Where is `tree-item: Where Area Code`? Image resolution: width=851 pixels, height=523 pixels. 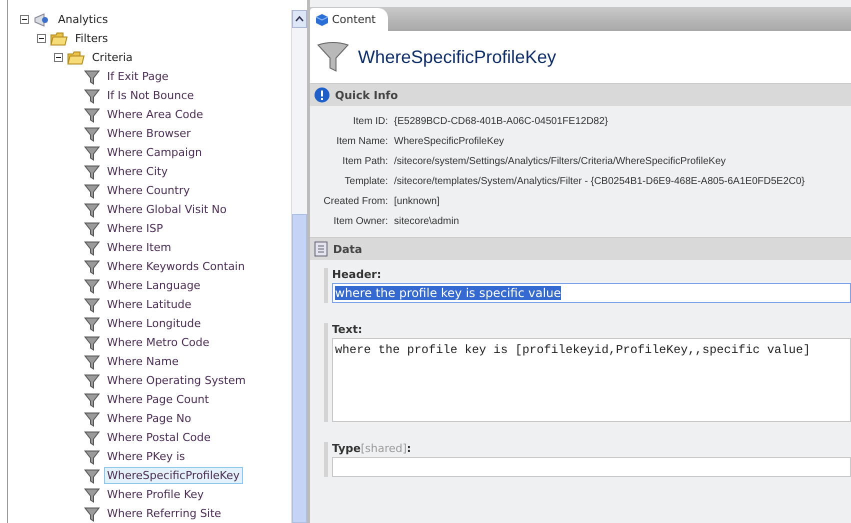 tree-item: Where Area Code is located at coordinates (155, 114).